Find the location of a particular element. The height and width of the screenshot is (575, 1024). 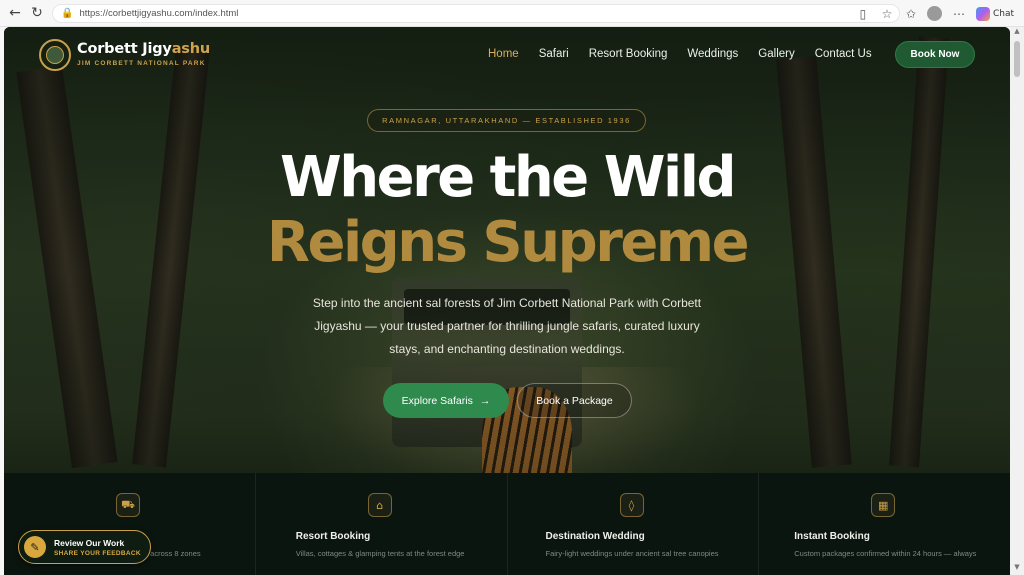

explore-safaris-button: Explore Safaris → is located at coordinates (446, 400).